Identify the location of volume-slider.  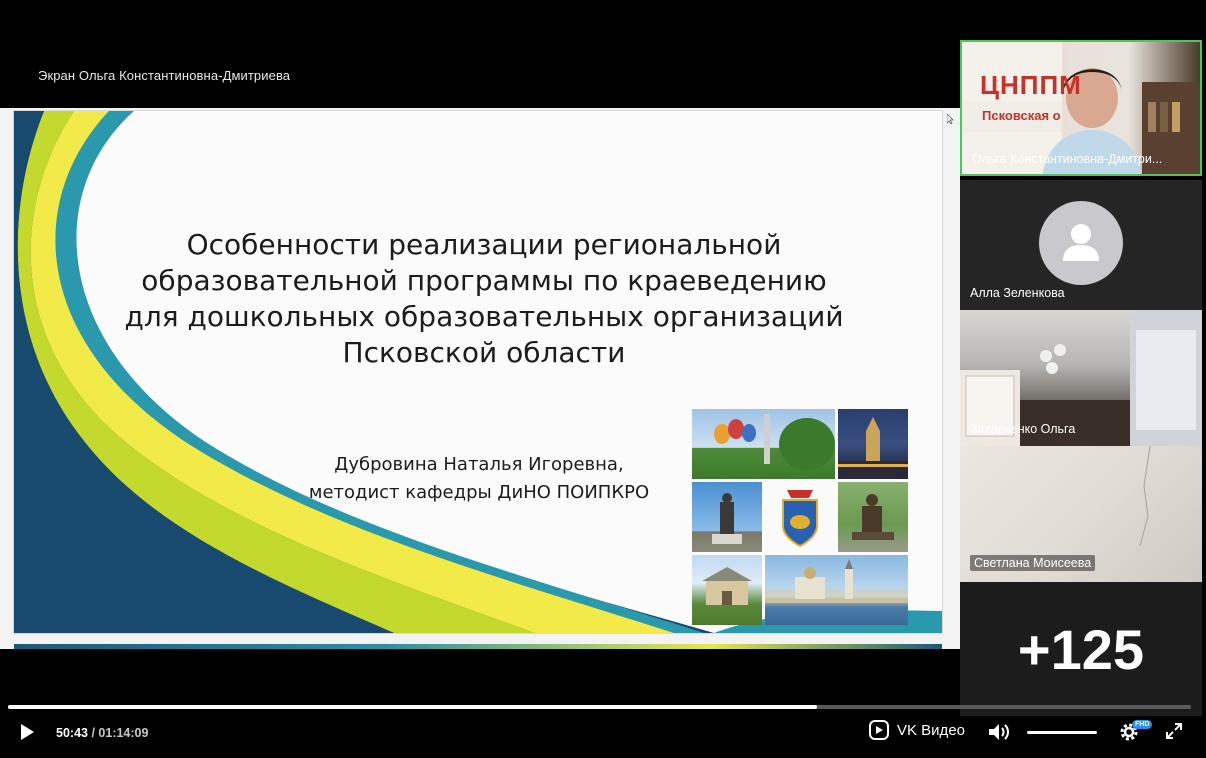
(1062, 732).